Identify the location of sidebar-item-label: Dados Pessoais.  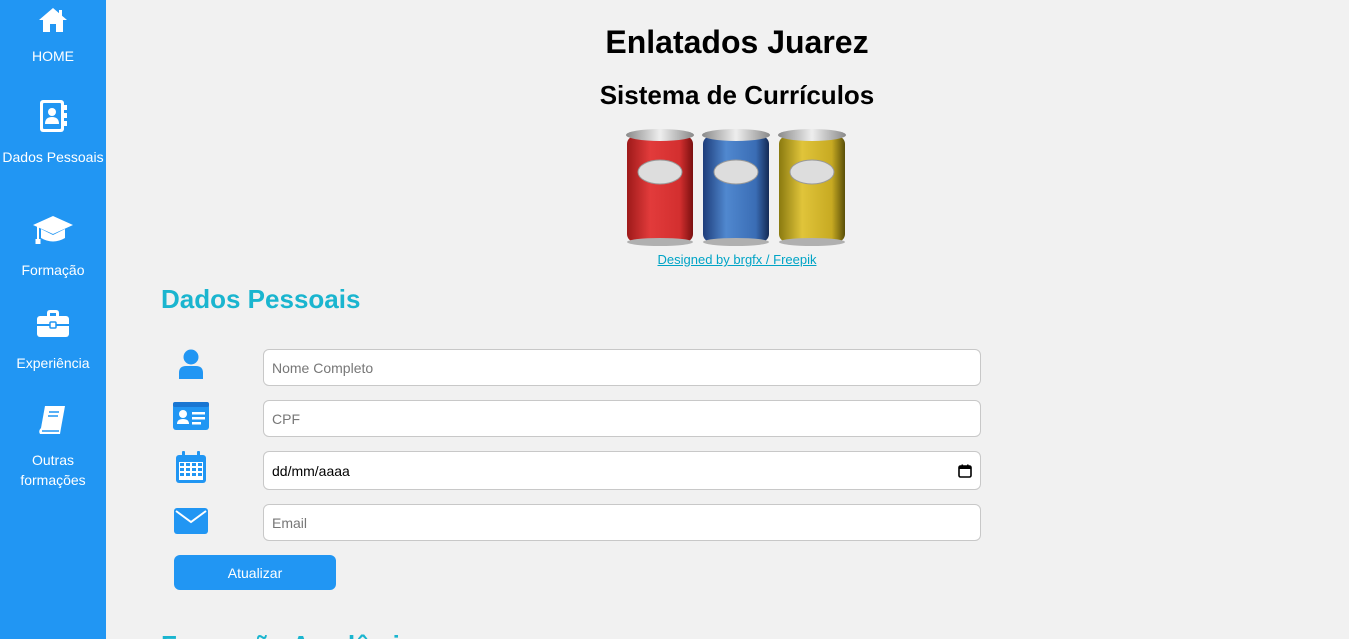
(53, 157).